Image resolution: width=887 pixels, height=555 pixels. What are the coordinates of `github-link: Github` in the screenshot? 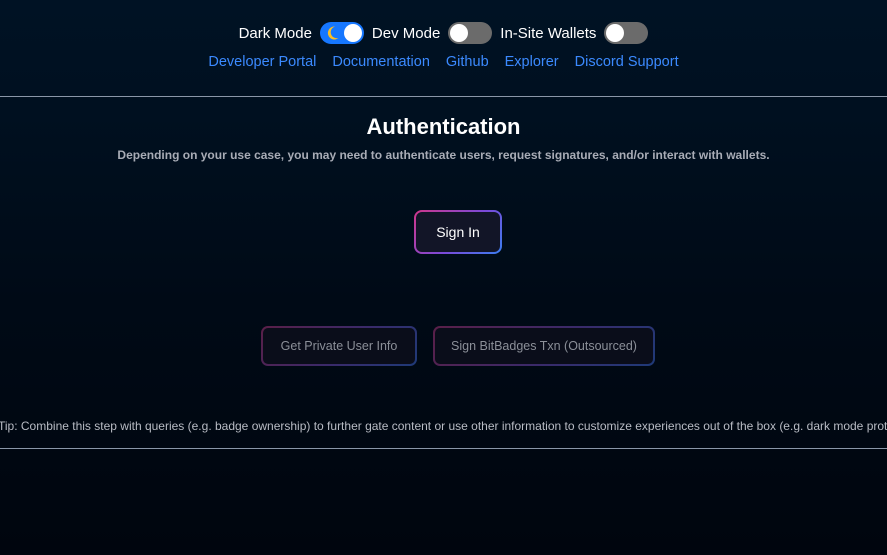 It's located at (467, 62).